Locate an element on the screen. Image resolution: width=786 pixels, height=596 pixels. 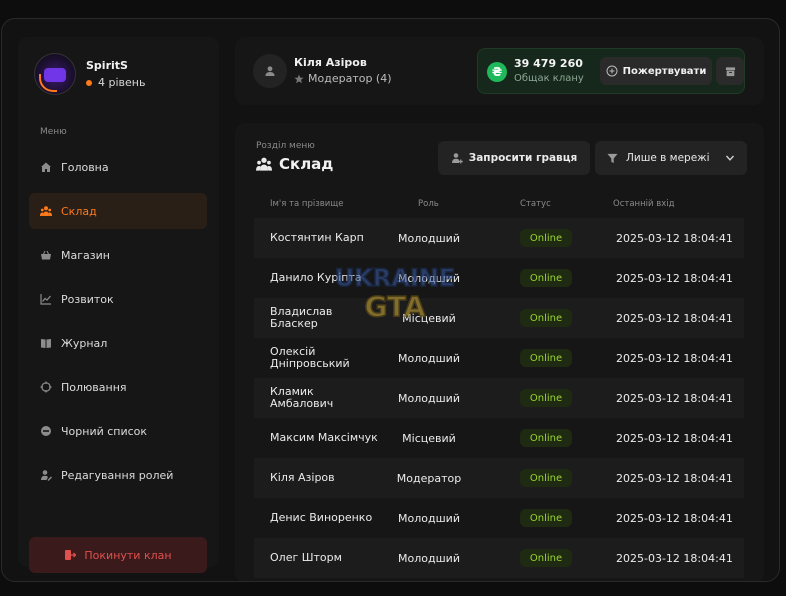
sidebar-item-home: Головна is located at coordinates (118, 167).